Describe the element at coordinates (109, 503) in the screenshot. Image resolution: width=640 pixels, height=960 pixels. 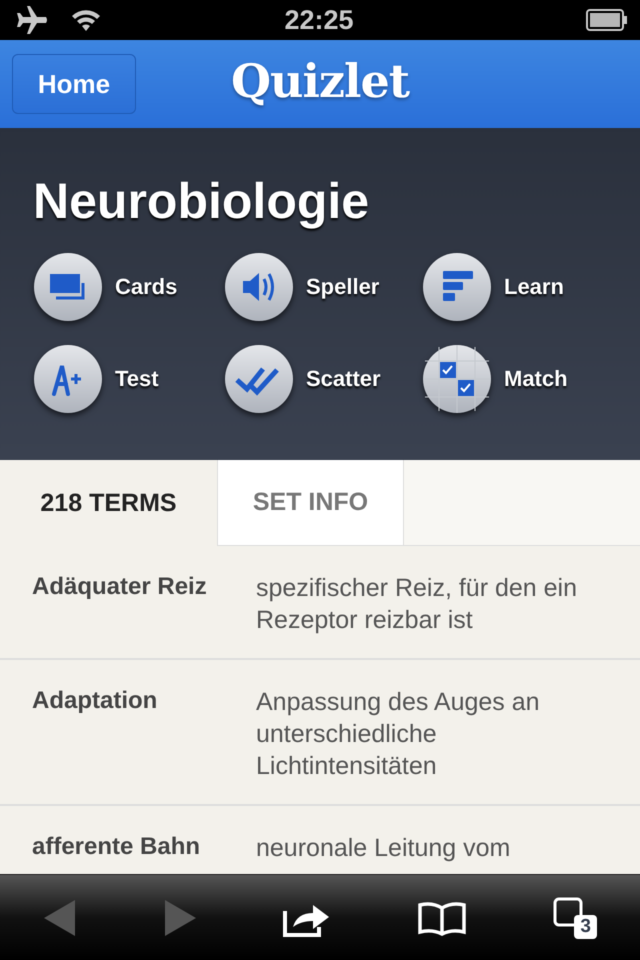
I see `tab: 218 TERMS` at that location.